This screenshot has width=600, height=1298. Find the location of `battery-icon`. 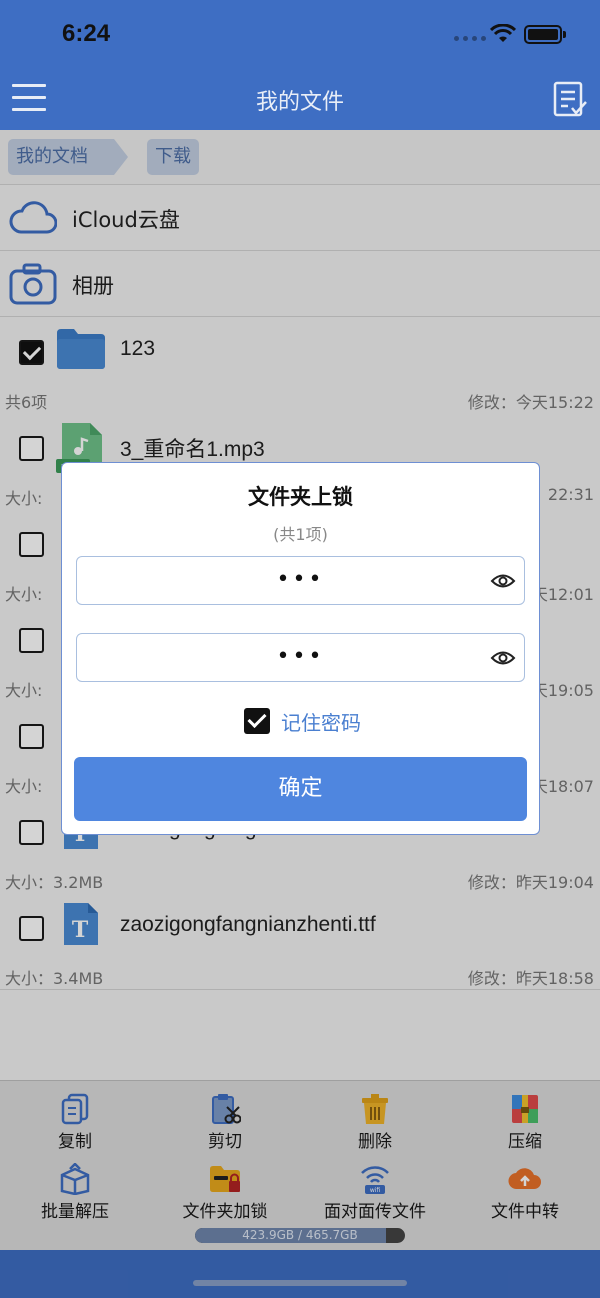

battery-icon is located at coordinates (545, 34).